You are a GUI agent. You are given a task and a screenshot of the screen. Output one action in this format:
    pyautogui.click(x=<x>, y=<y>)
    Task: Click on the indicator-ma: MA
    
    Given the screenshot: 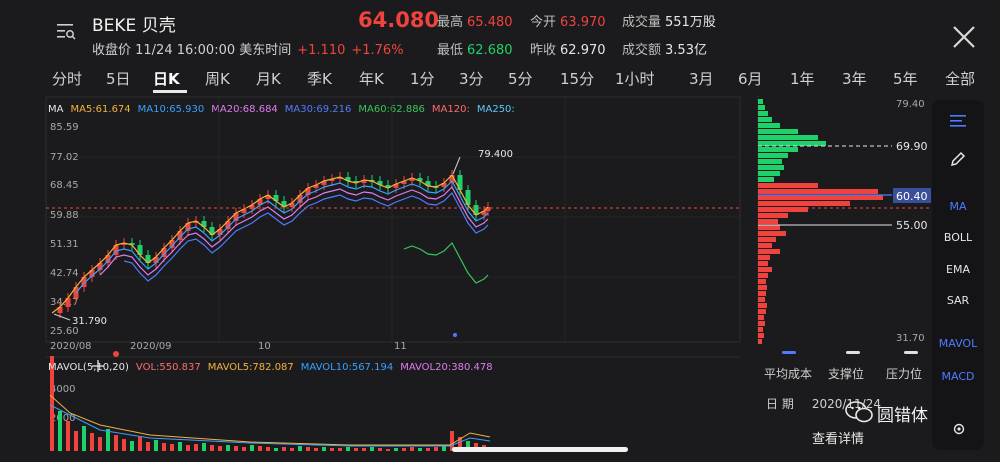 What is the action you would take?
    pyautogui.click(x=958, y=206)
    